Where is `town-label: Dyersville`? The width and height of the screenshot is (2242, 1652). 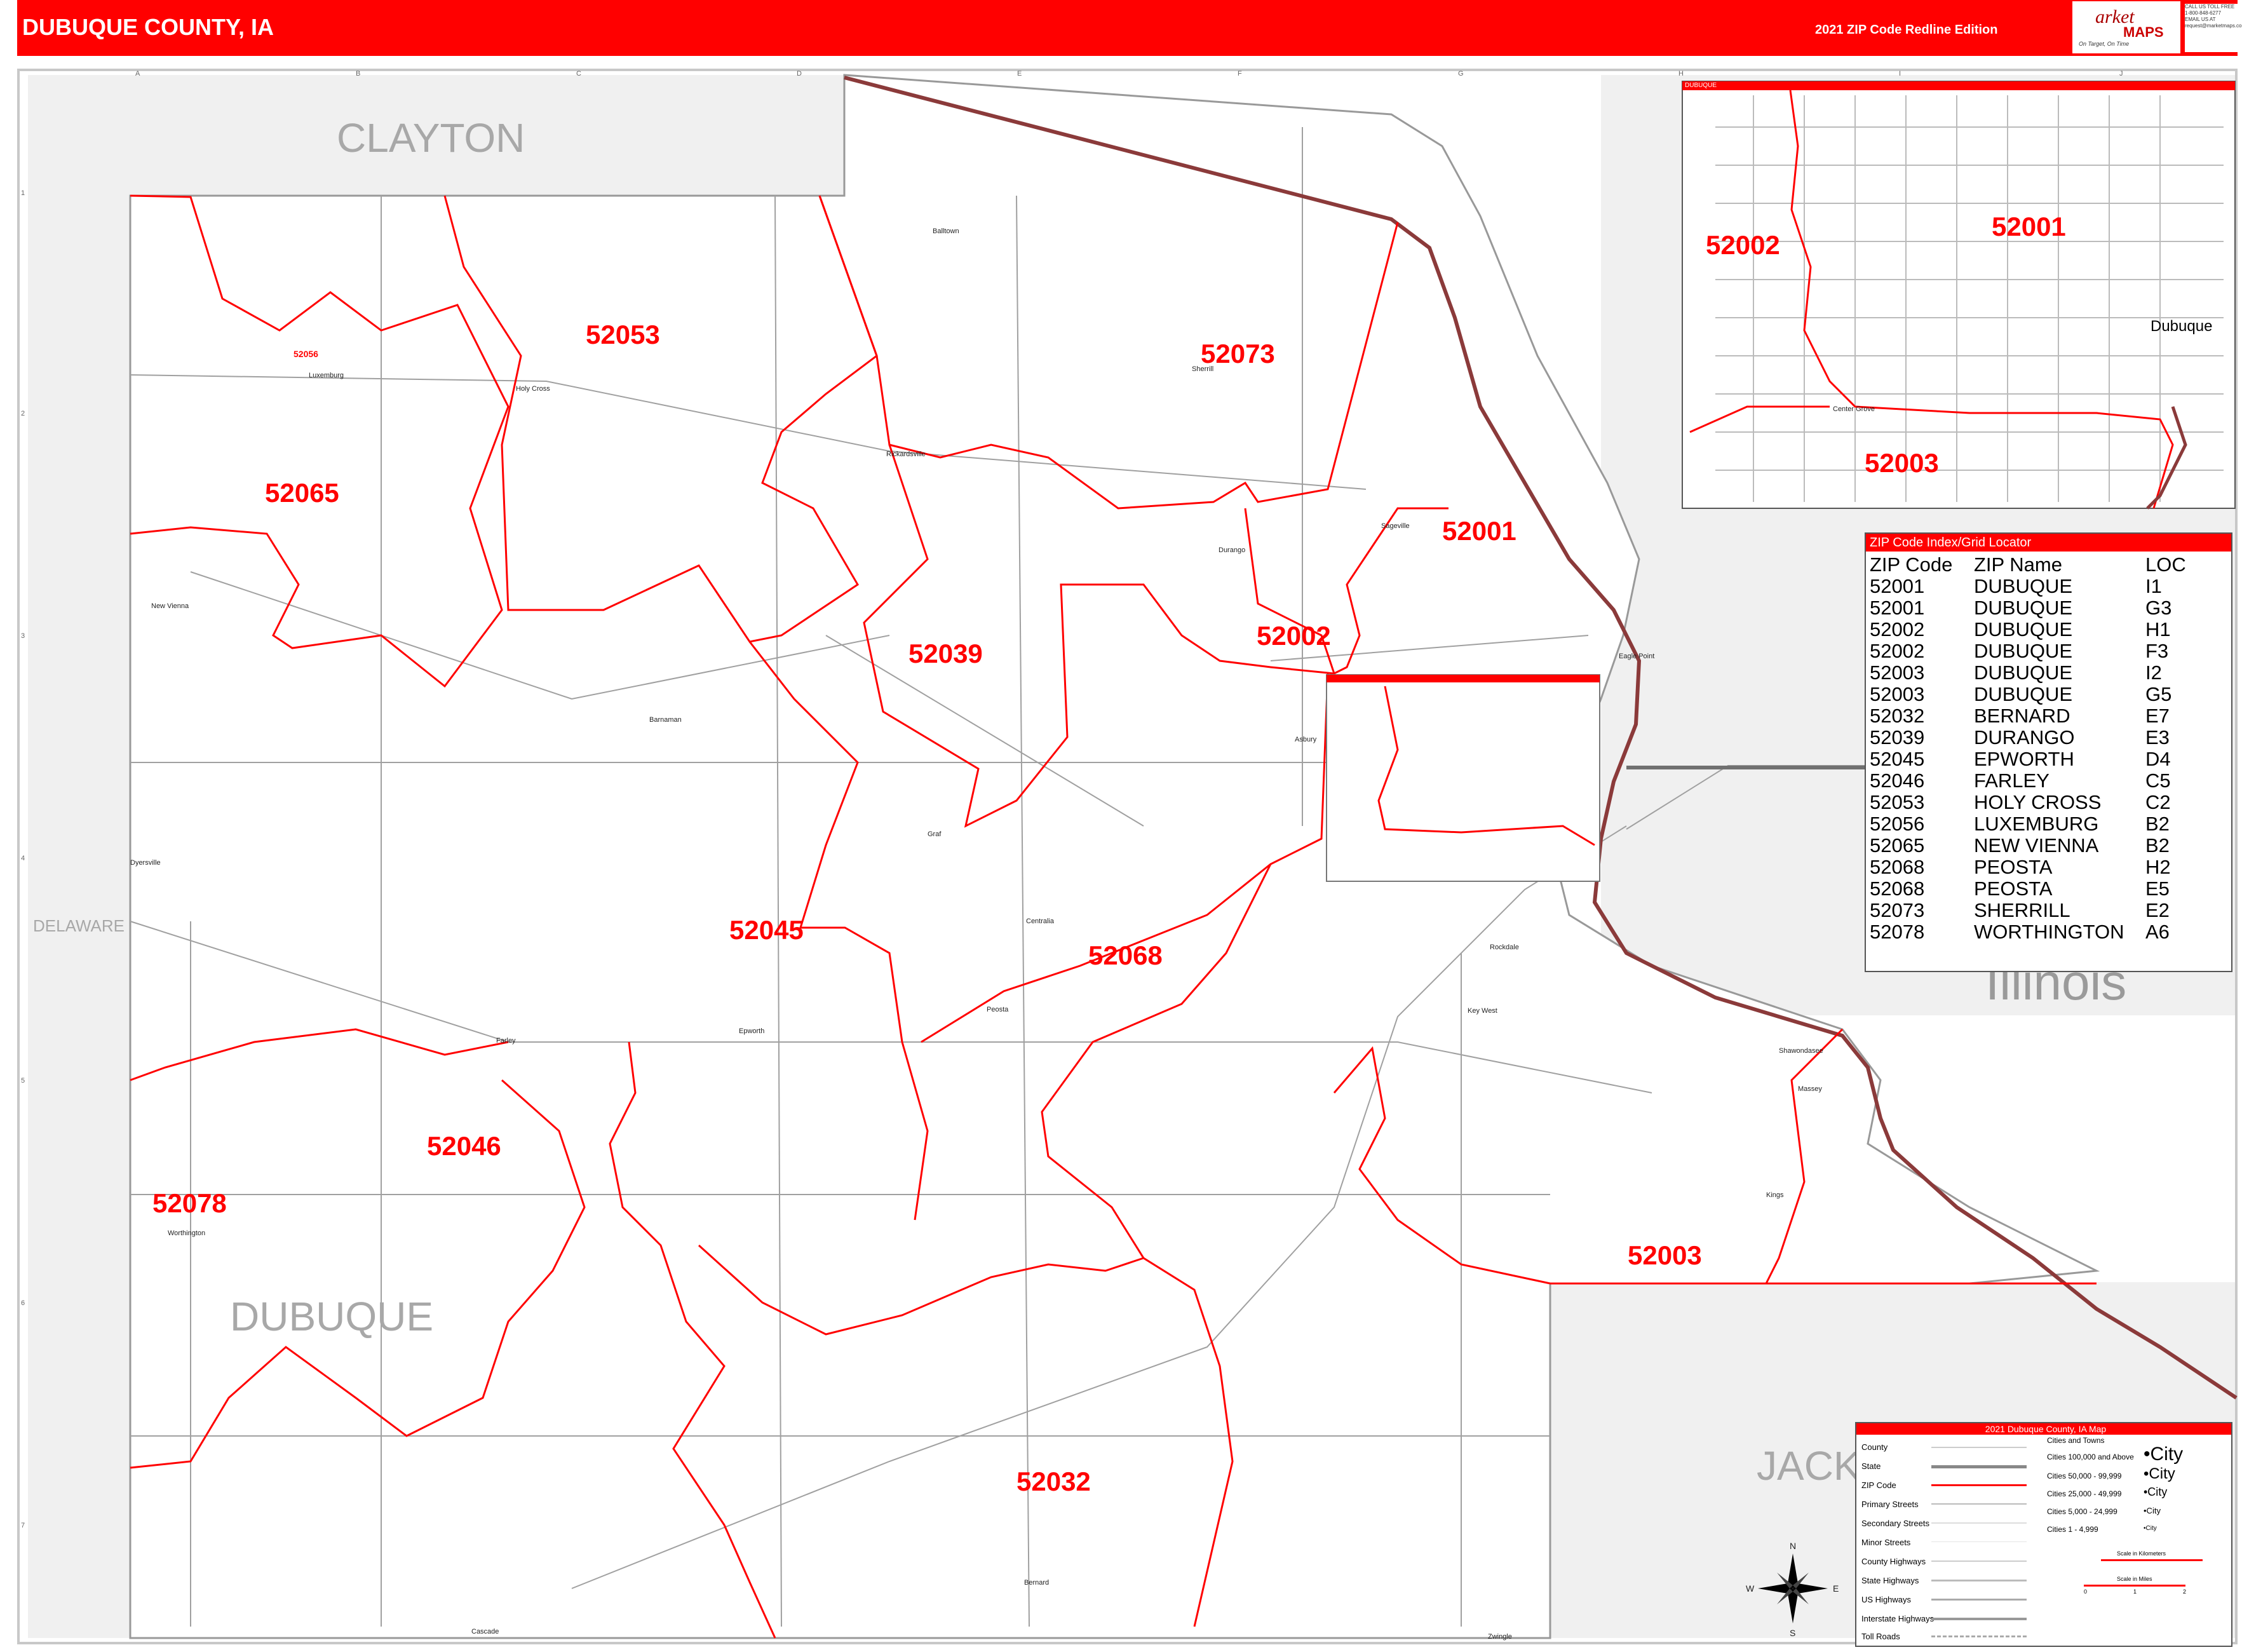 town-label: Dyersville is located at coordinates (145, 863).